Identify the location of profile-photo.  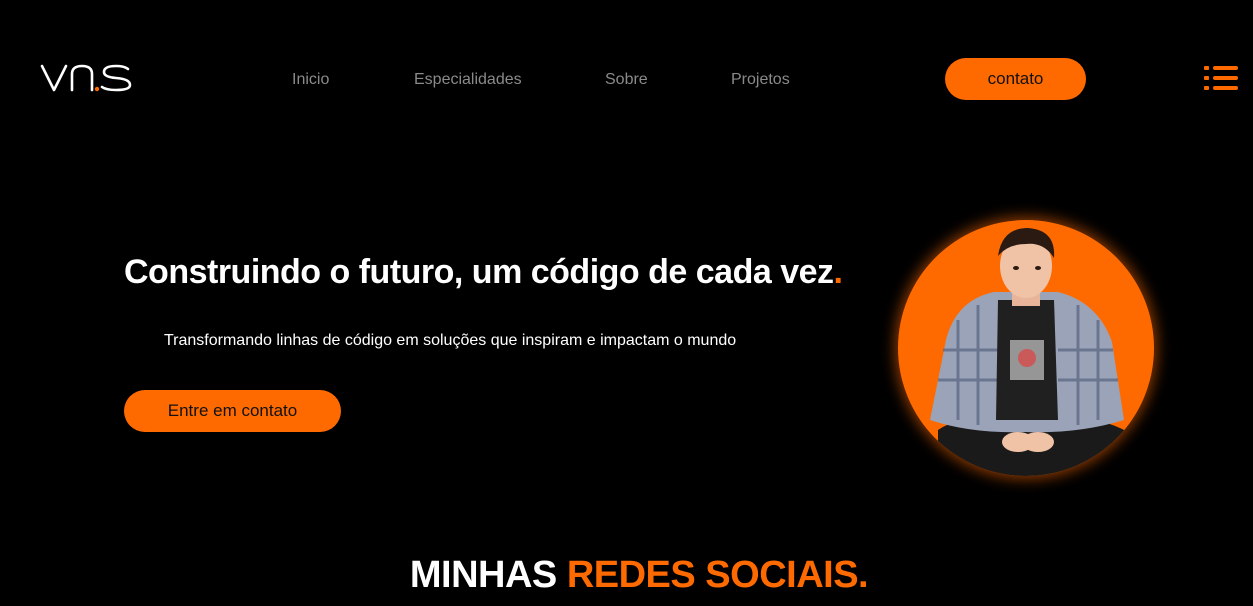
(1026, 348).